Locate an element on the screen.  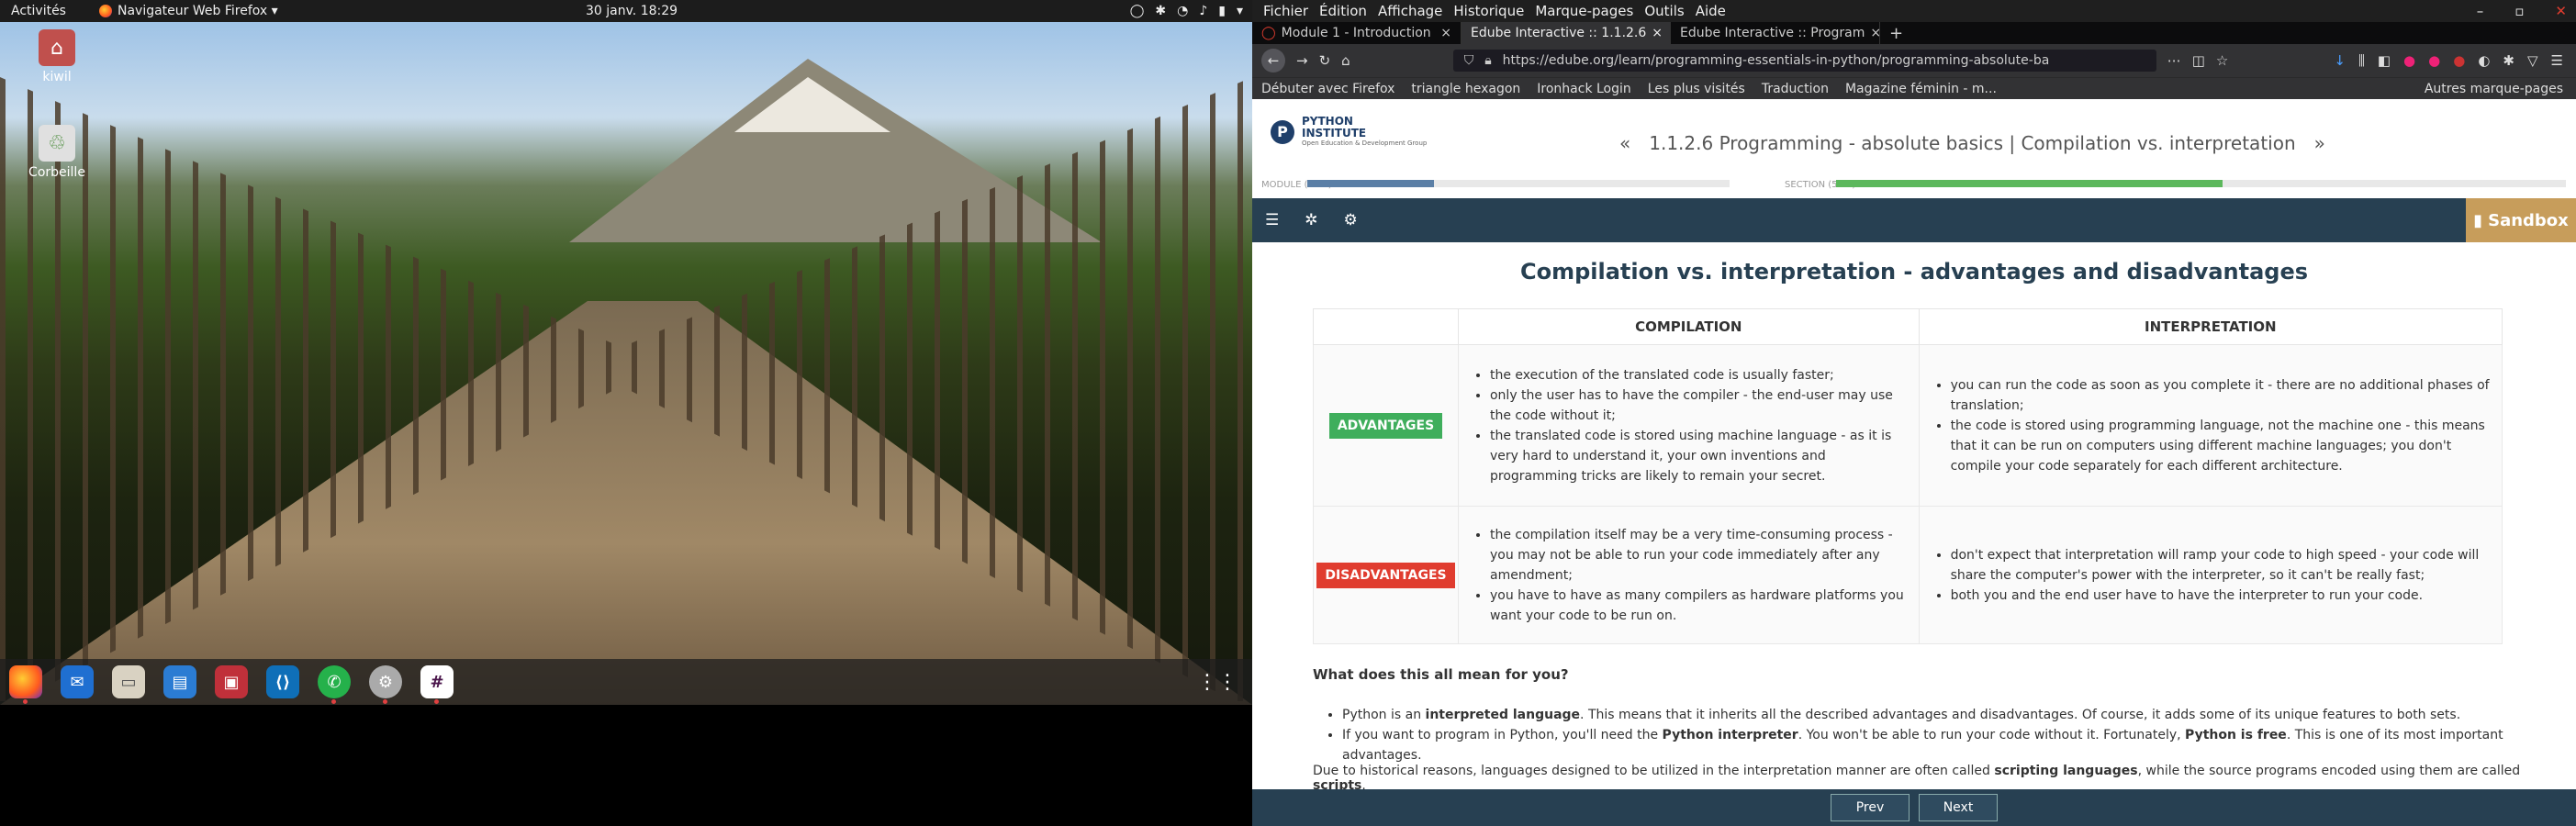
shield-icon: ⛉ is located at coordinates (1469, 61).